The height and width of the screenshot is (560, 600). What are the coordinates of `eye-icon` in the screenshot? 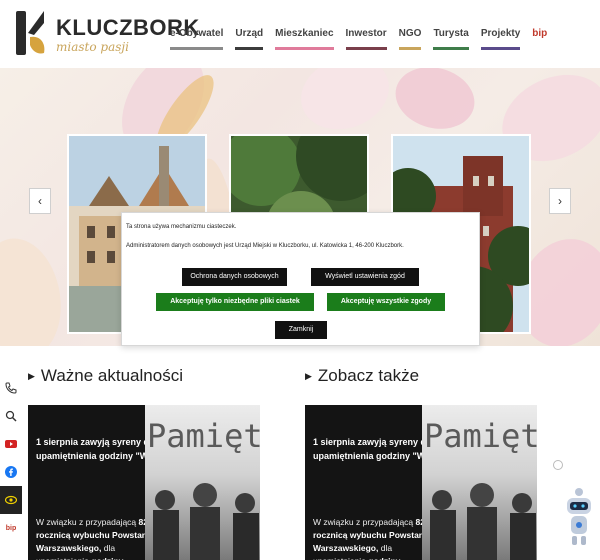 It's located at (11, 500).